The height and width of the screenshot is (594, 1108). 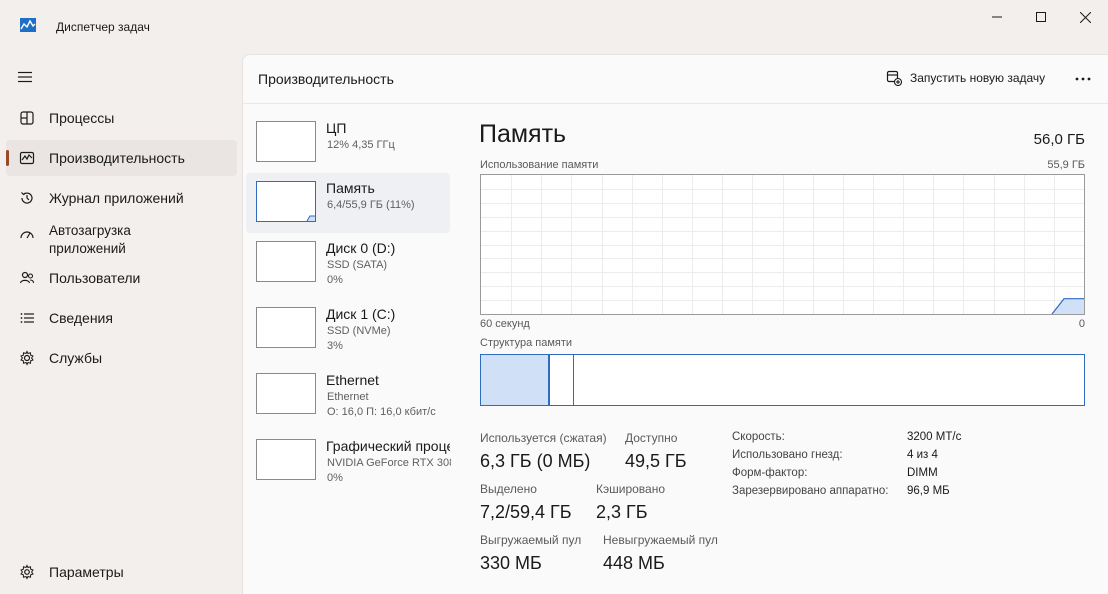 What do you see at coordinates (116, 198) in the screenshot?
I see `nav-label: Журнал приложений` at bounding box center [116, 198].